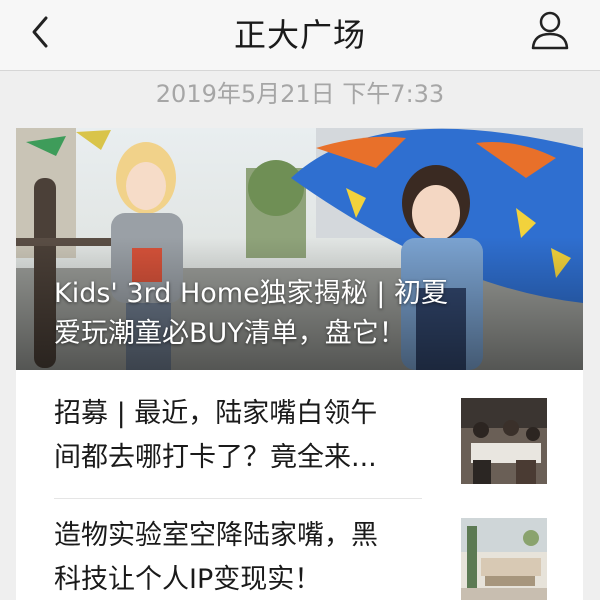 This screenshot has height=600, width=600. Describe the element at coordinates (309, 314) in the screenshot. I see `hero-title: Kids' 3rd Home独家揭秘 | 初夏 爱玩潮童必BUY清单，盘它！` at that location.